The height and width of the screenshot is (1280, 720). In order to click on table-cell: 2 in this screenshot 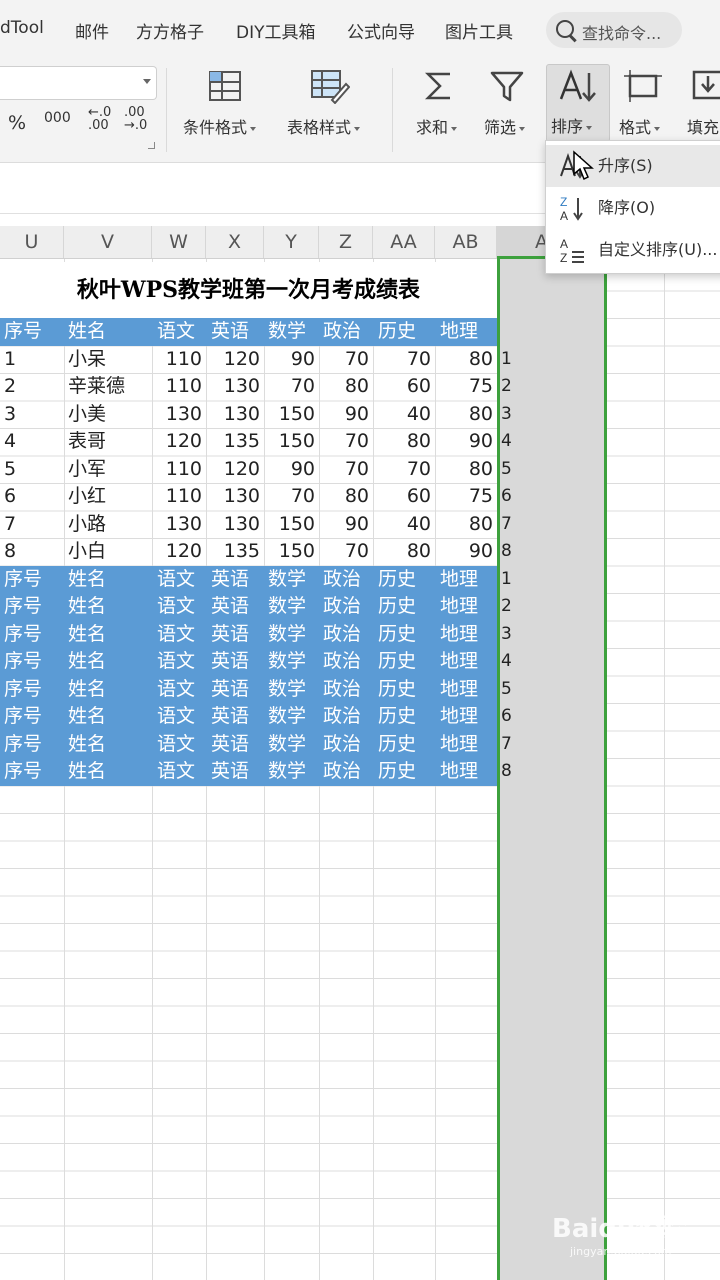, I will do `click(10, 387)`.